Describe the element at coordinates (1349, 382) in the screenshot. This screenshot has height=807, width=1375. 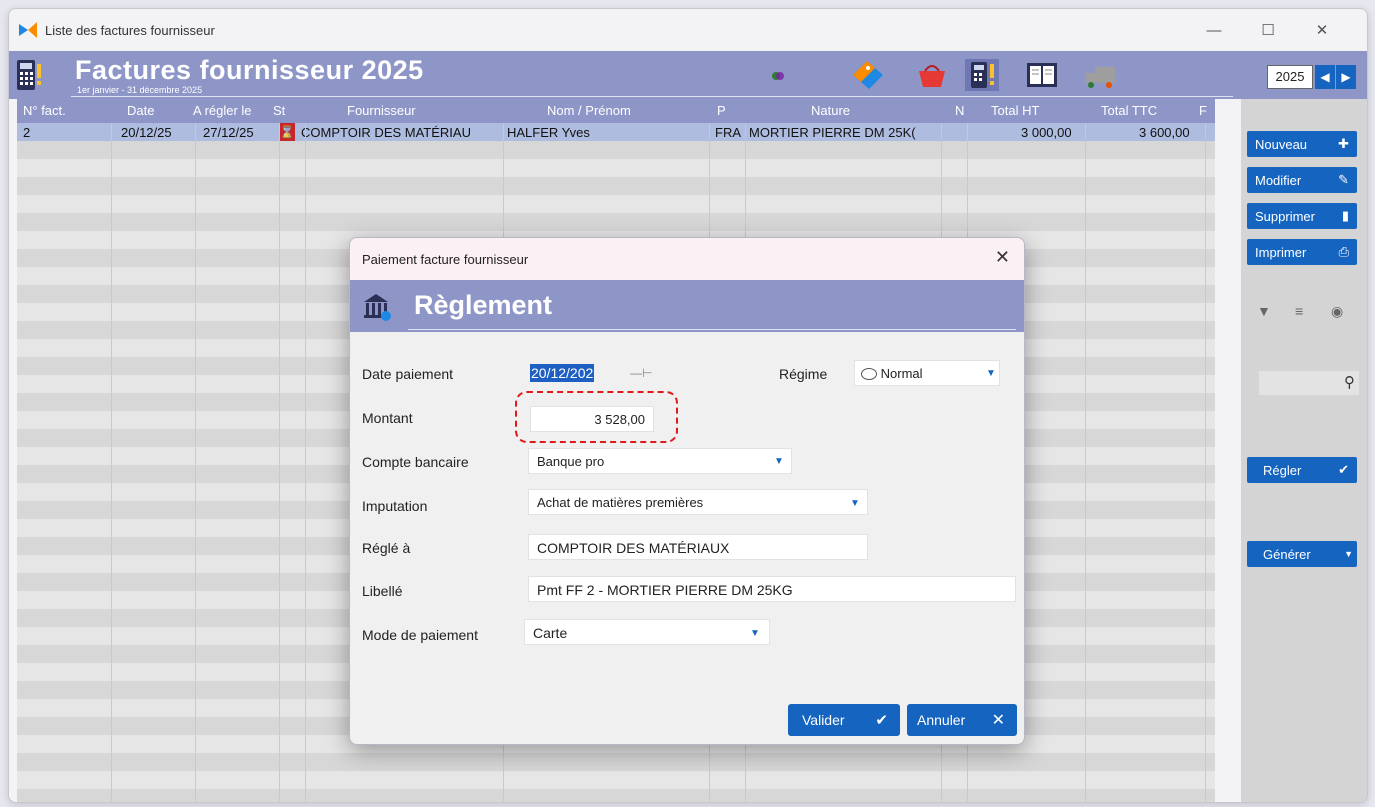
I see `search-icon: ⚲` at that location.